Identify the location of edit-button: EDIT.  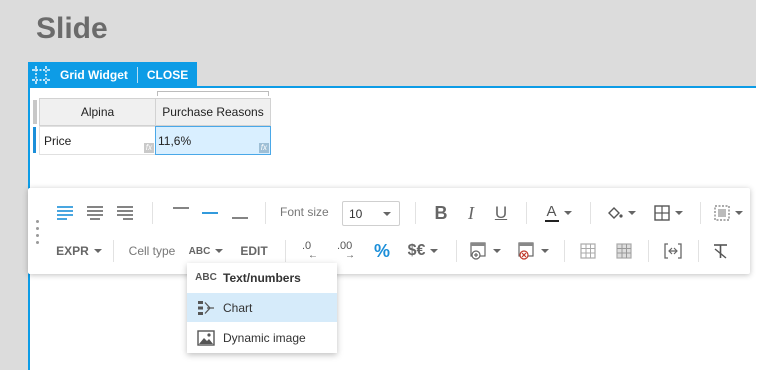
(254, 251).